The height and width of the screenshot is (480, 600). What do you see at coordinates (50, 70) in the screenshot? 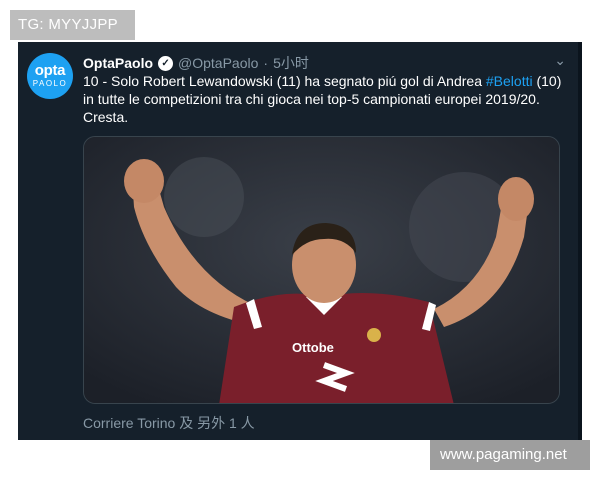
I see `avatar-logo-text: opta` at bounding box center [50, 70].